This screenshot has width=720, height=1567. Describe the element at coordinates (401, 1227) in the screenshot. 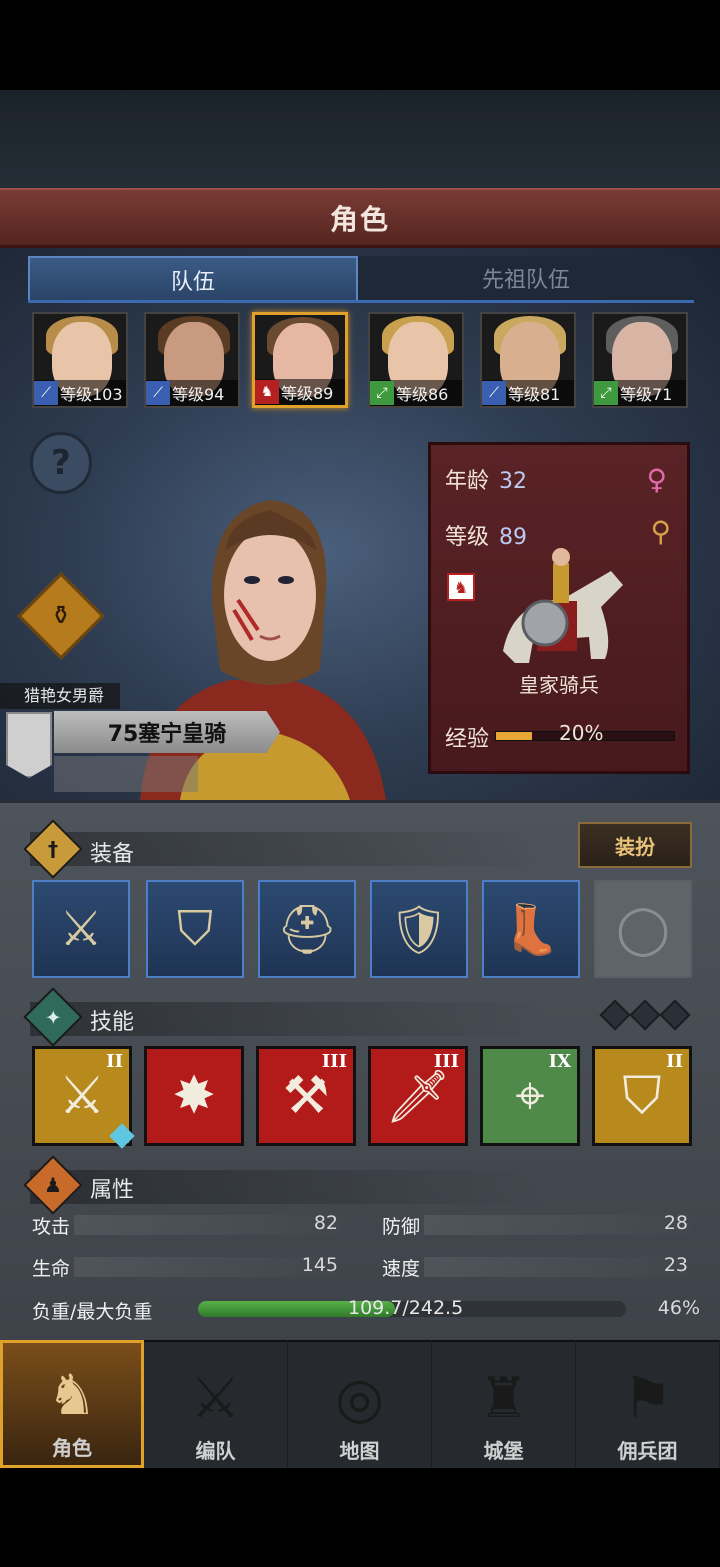

I see `defense-label: 防御` at that location.